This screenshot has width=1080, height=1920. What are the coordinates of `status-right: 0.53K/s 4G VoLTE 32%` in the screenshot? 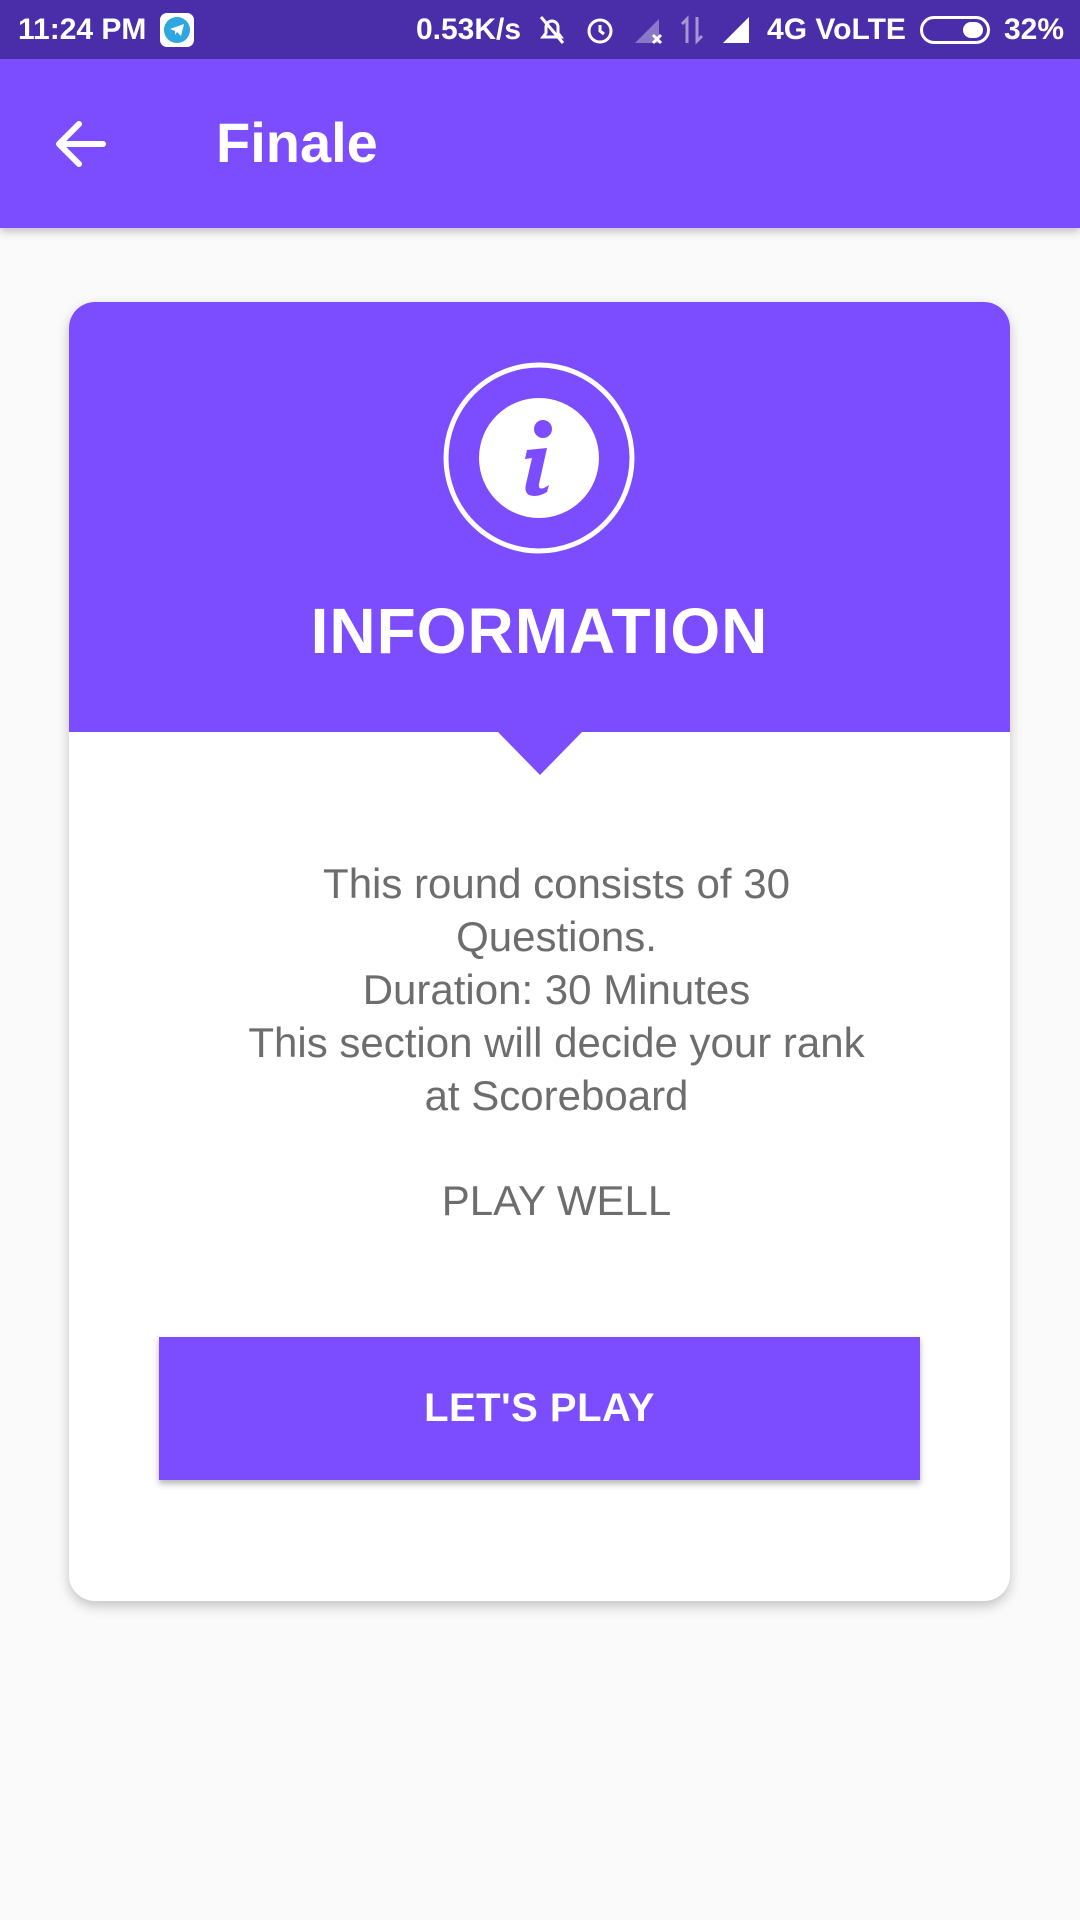 It's located at (740, 30).